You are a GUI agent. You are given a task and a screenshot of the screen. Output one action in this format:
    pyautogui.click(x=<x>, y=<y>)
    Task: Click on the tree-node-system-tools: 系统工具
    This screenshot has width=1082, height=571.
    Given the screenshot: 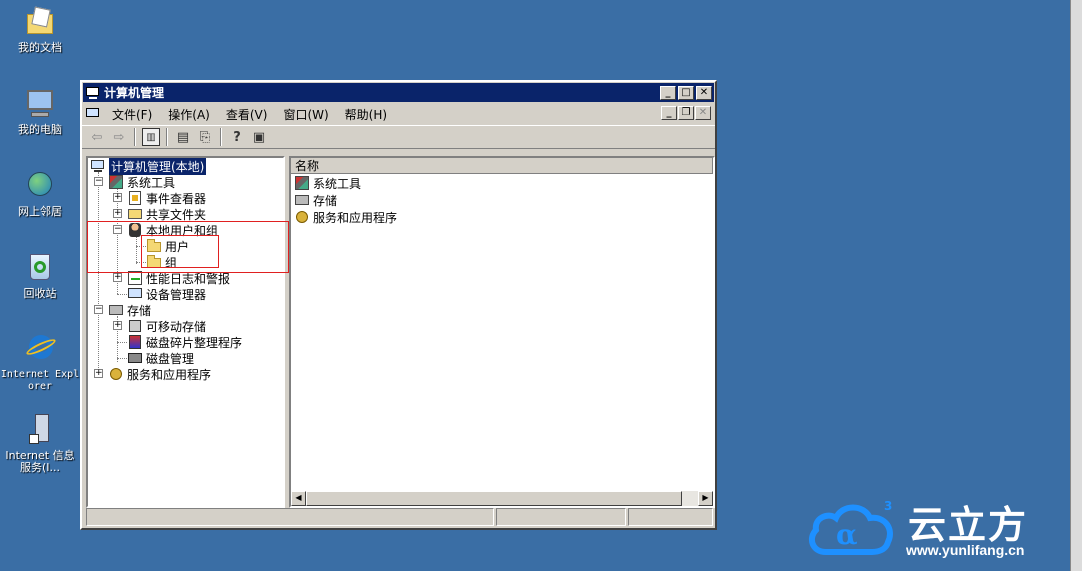 What is the action you would take?
    pyautogui.click(x=141, y=182)
    